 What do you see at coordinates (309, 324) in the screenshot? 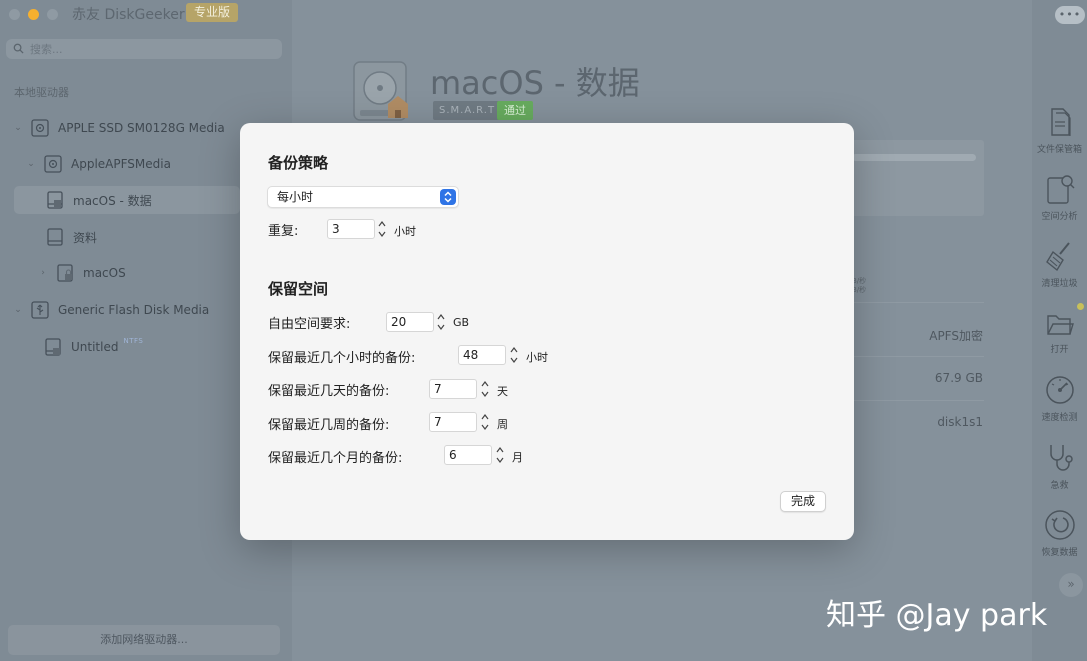
I see `free-space-label: 自由空间要求:` at bounding box center [309, 324].